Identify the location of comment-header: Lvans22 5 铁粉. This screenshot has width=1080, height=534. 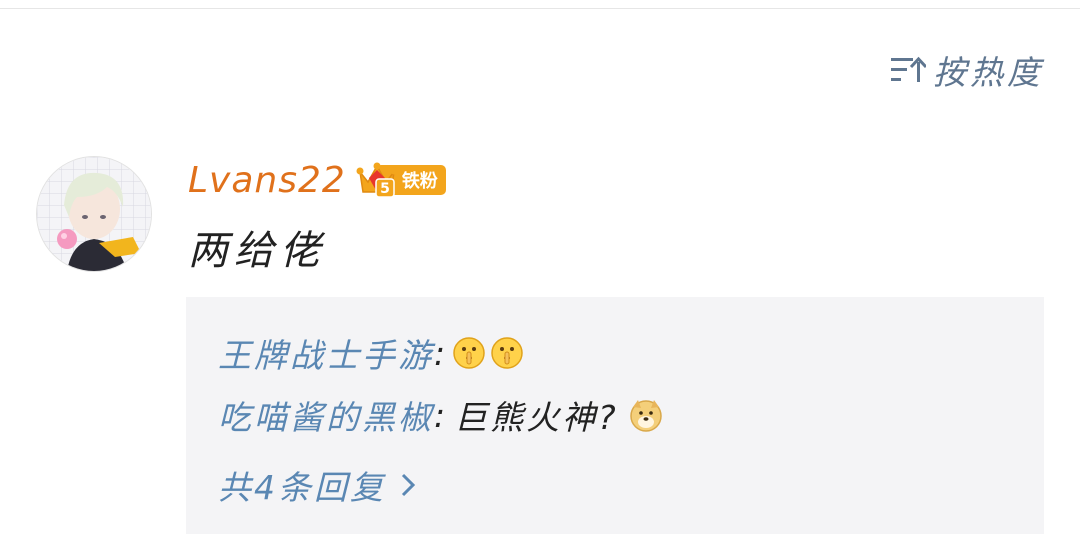
(317, 180).